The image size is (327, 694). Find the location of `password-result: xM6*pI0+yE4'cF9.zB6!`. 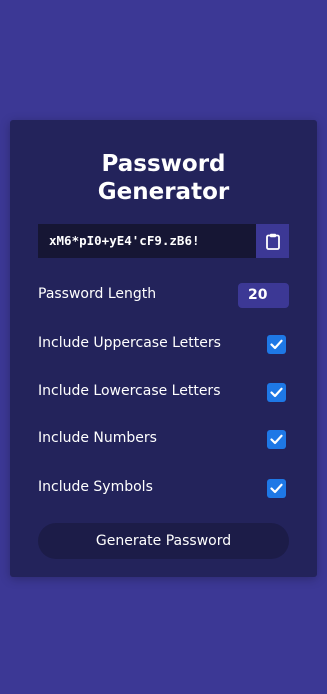

password-result: xM6*pI0+yE4'cF9.zB6! is located at coordinates (163, 241).